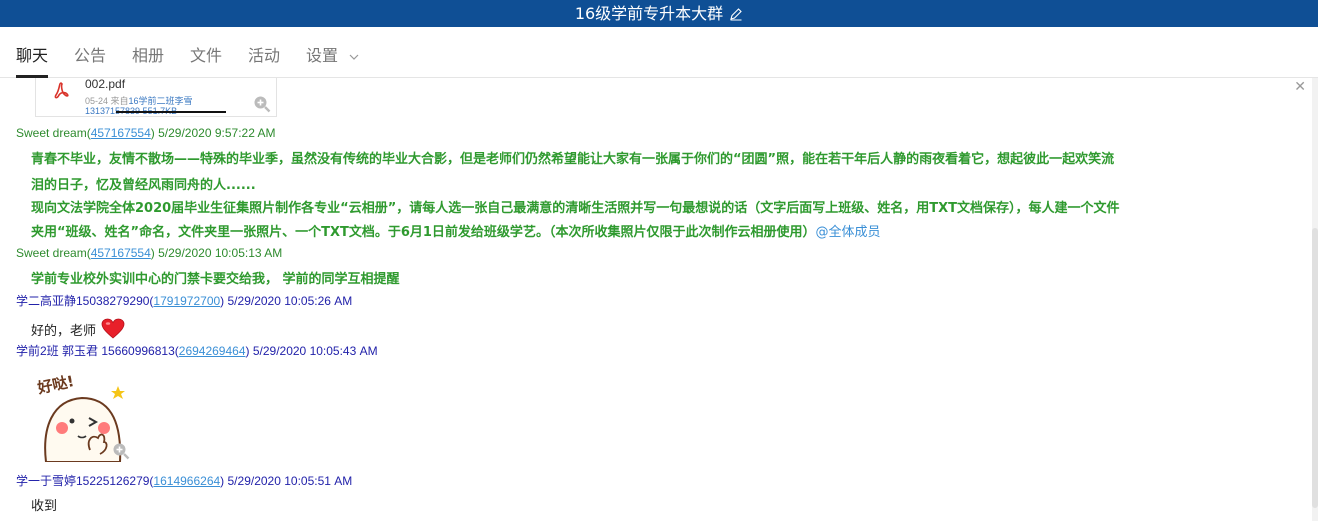 This screenshot has height=521, width=1318. I want to click on sender-name: 学二高亚静15038279290(, so click(85, 301).